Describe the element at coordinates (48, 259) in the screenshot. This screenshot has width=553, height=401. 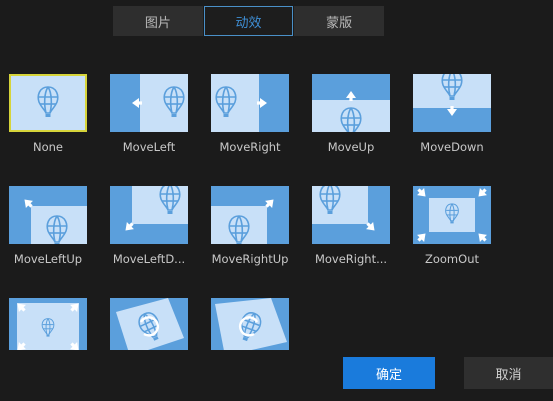
I see `effect-label: MoveLeftUp` at that location.